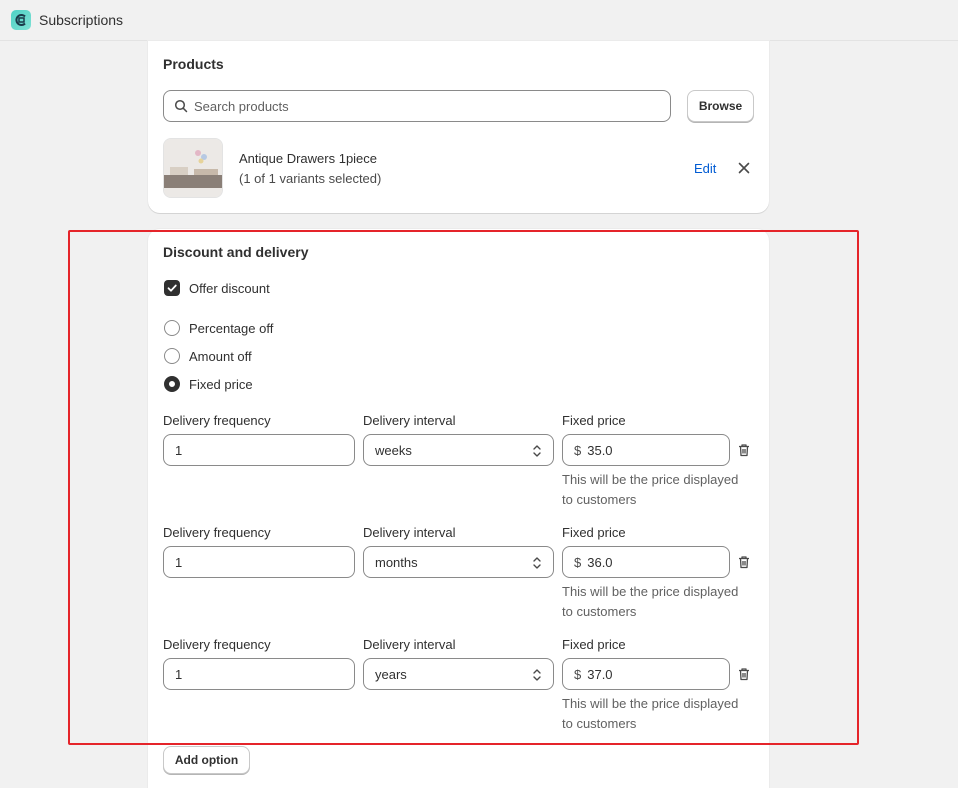  Describe the element at coordinates (172, 356) in the screenshot. I see `radio-amount-off` at that location.